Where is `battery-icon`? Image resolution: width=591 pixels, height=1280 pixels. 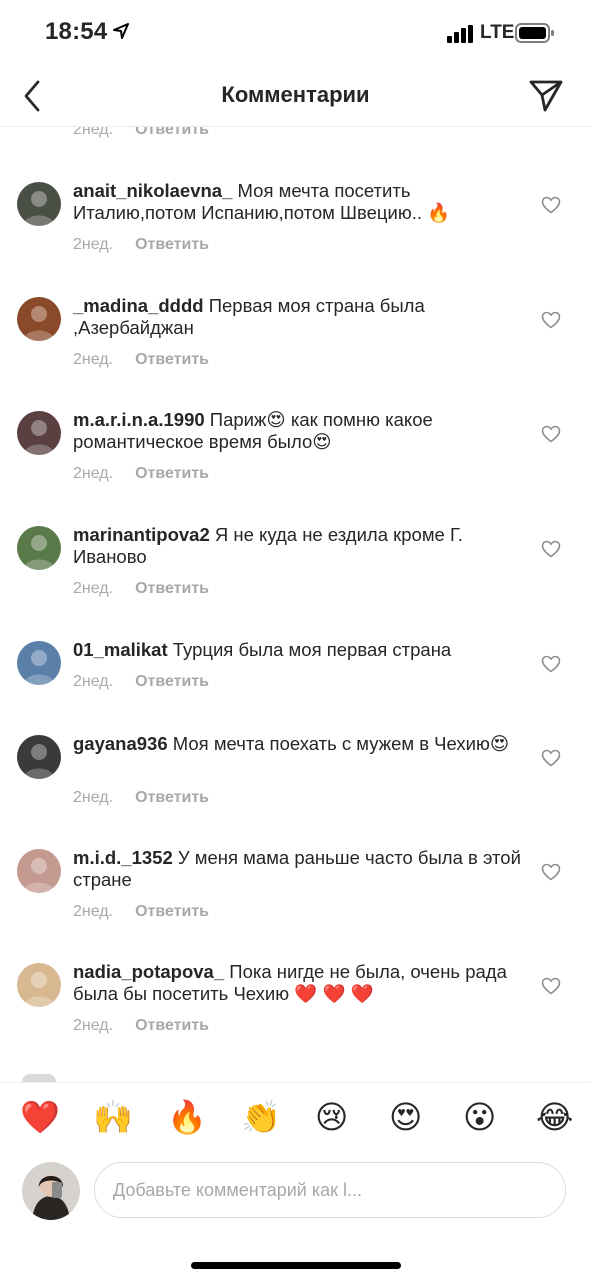 battery-icon is located at coordinates (534, 33).